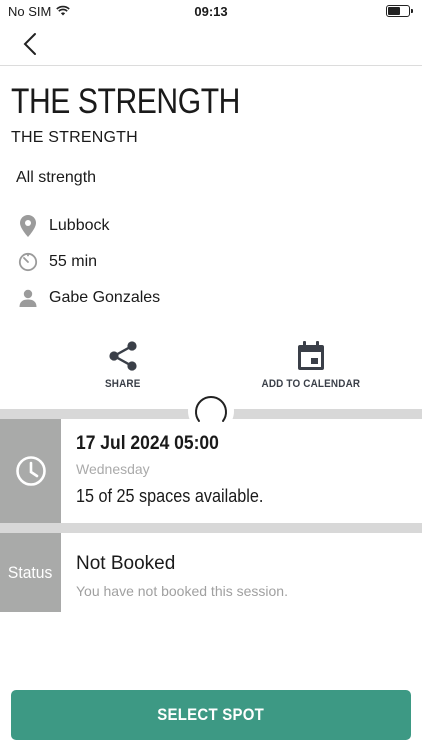 This screenshot has height=750, width=422. Describe the element at coordinates (399, 11) in the screenshot. I see `battery-icon` at that location.